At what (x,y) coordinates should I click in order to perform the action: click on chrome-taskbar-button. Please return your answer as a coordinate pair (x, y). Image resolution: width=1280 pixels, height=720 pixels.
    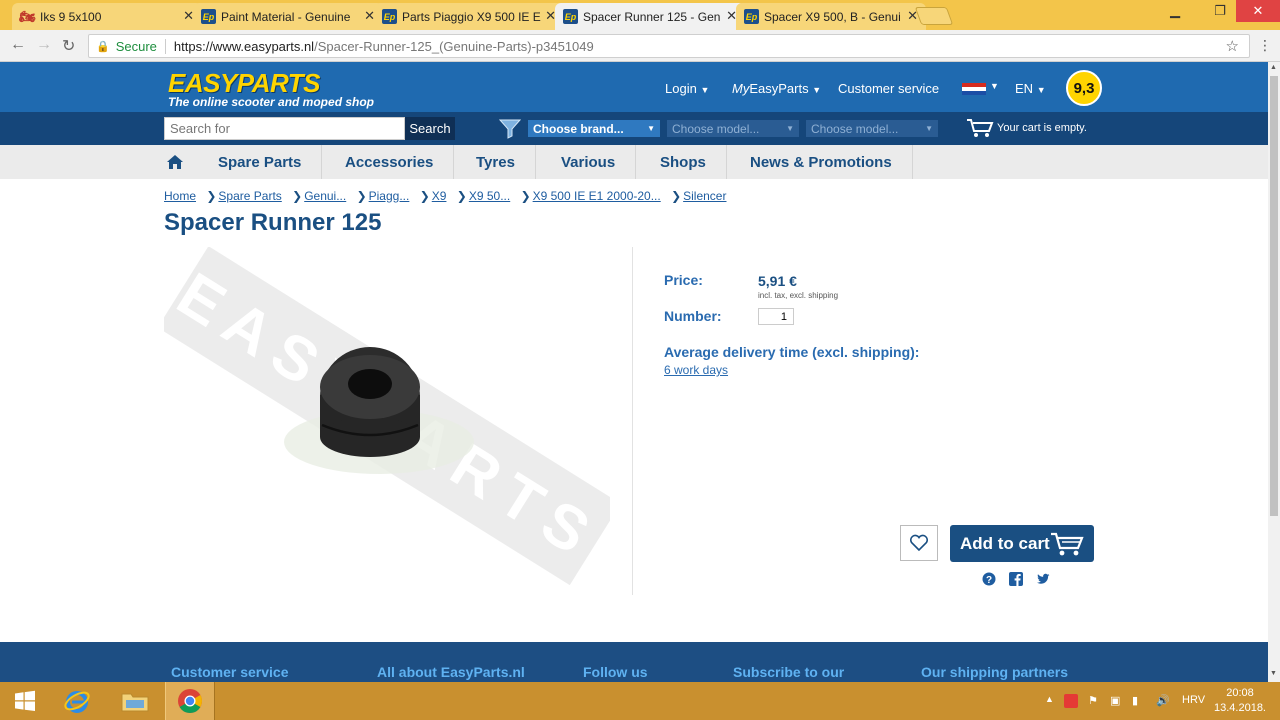
    Looking at the image, I should click on (190, 701).